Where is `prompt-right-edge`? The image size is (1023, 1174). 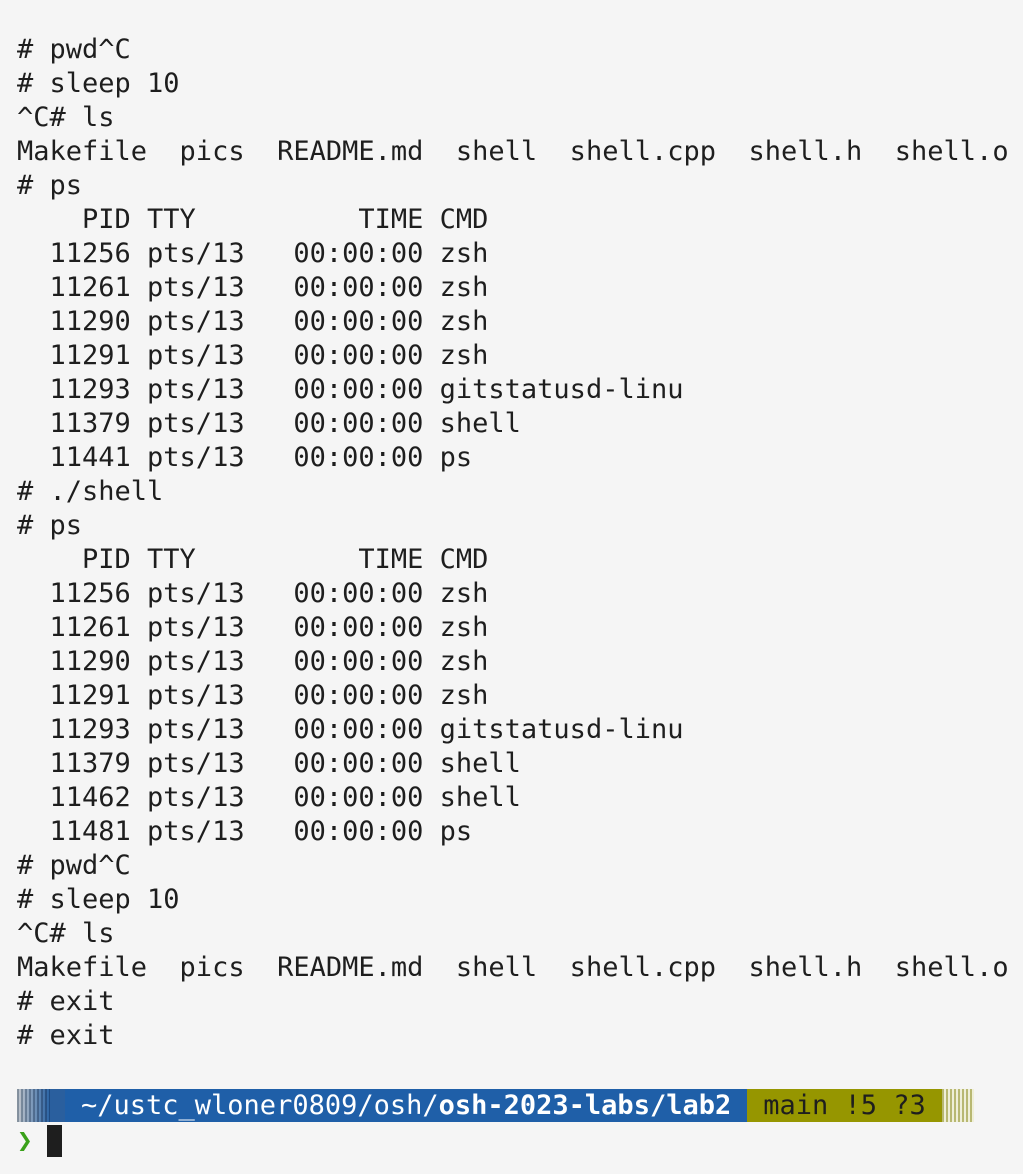 prompt-right-edge is located at coordinates (957, 1105).